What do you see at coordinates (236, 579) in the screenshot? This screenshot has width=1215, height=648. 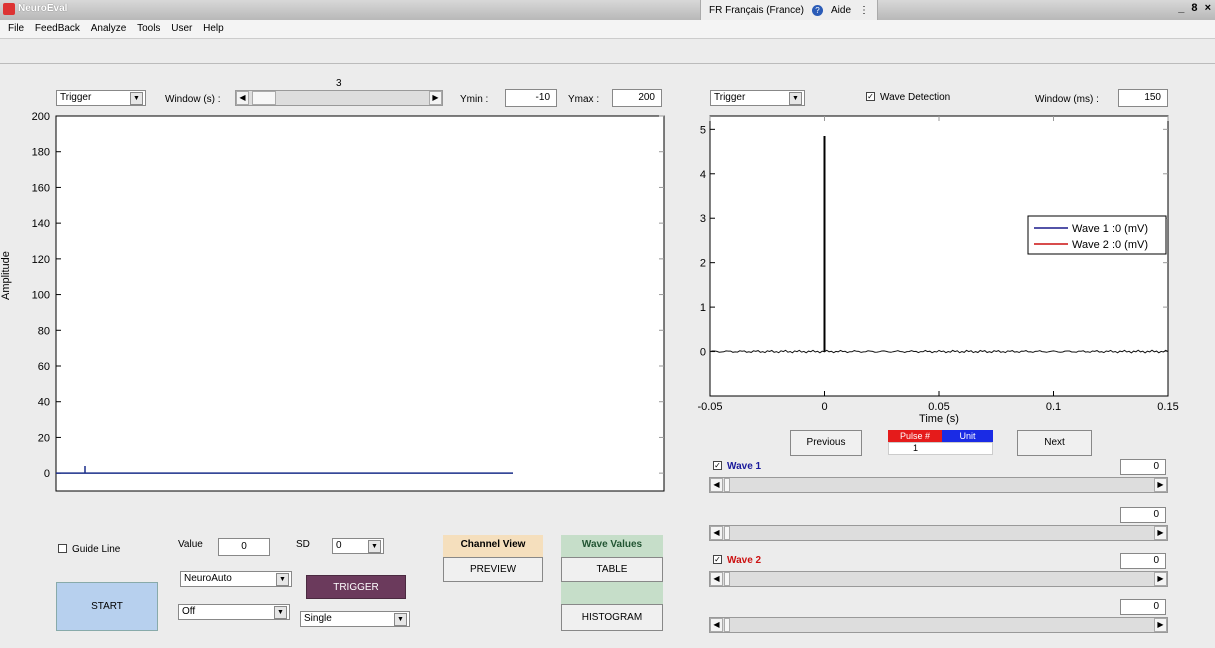 I see `mode-select: NeuroAuto ▼` at bounding box center [236, 579].